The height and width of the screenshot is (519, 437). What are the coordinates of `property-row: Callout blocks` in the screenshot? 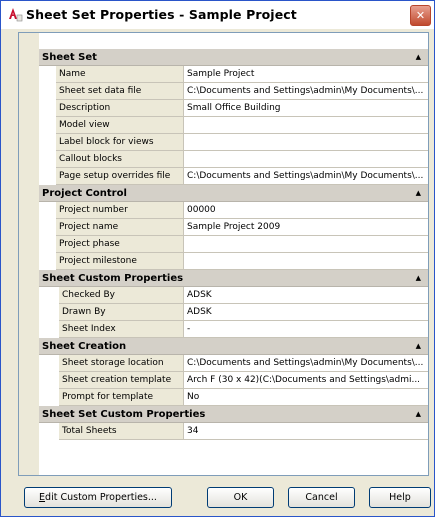 It's located at (242, 159).